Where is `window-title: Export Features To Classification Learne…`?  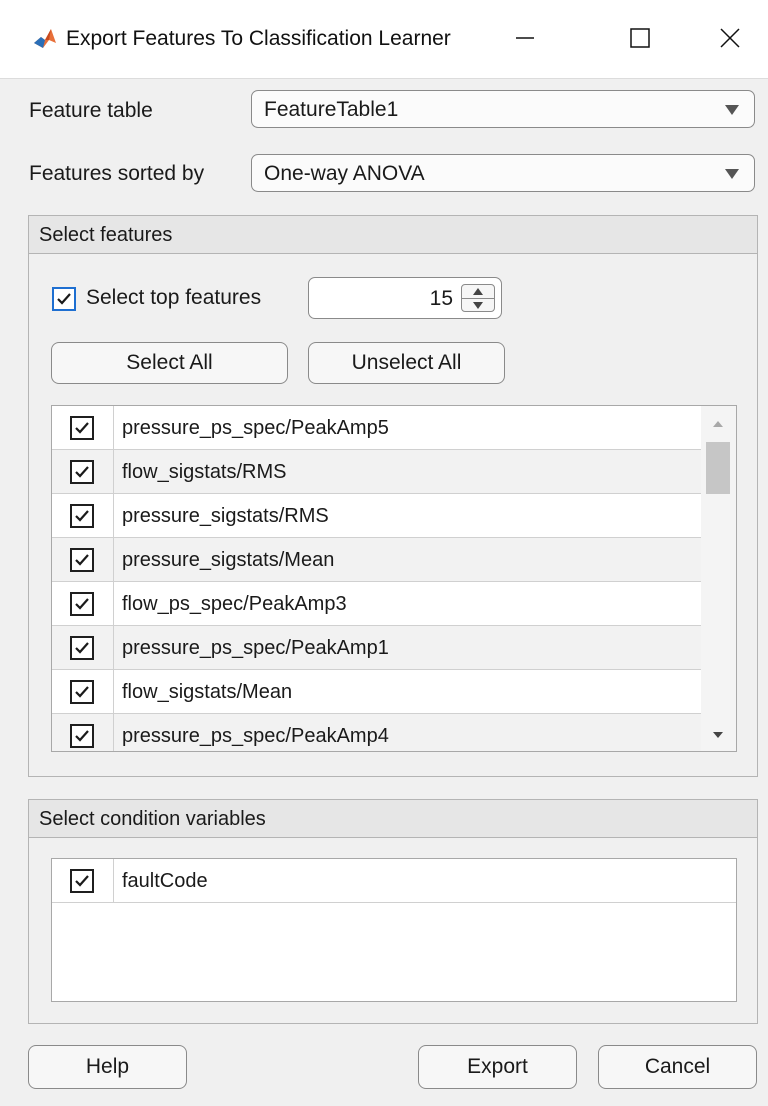
window-title: Export Features To Classification Learne… is located at coordinates (258, 38).